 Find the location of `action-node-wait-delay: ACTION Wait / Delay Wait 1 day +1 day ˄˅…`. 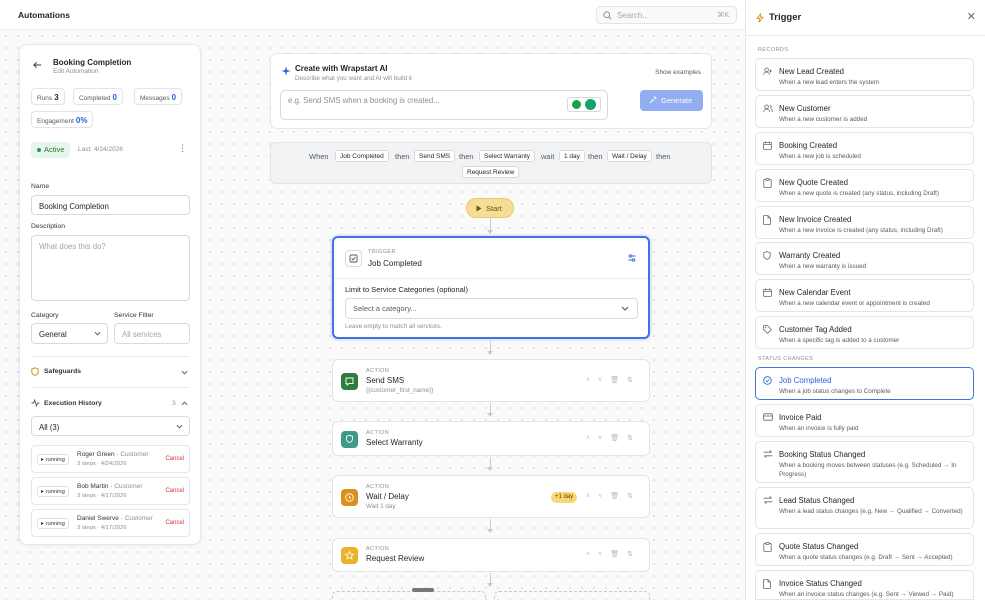

action-node-wait-delay: ACTION Wait / Delay Wait 1 day +1 day ˄˅… is located at coordinates (491, 496).